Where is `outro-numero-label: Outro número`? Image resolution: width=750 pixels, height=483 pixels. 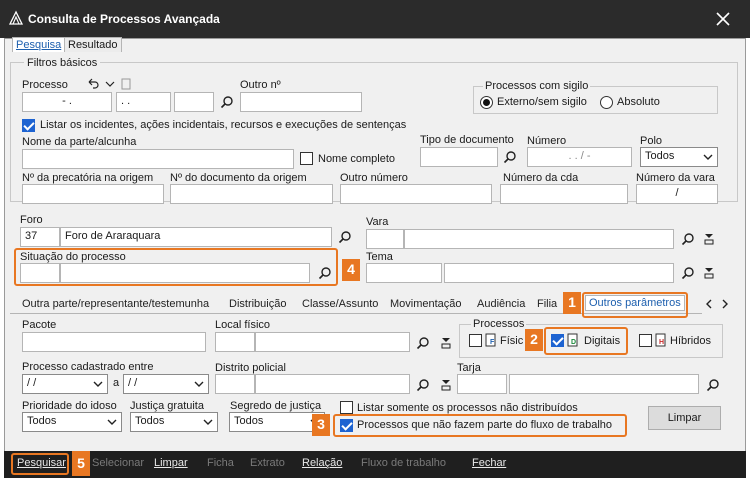 outro-numero-label: Outro número is located at coordinates (374, 178).